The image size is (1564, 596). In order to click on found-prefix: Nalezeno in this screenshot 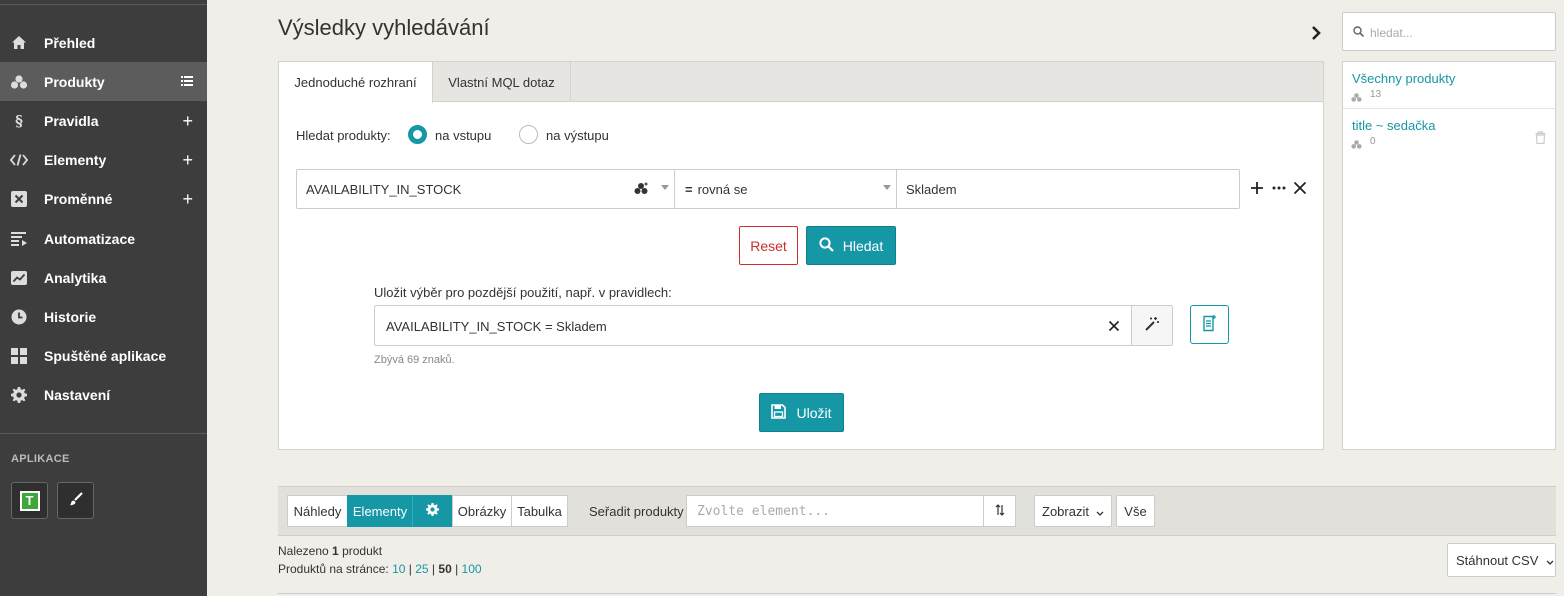, I will do `click(303, 551)`.